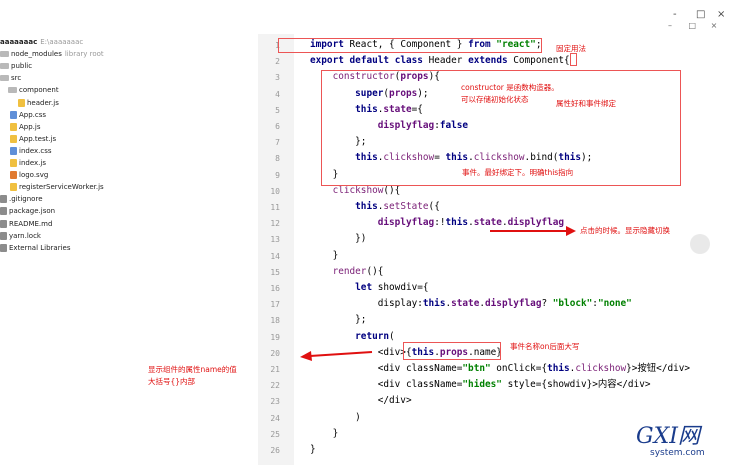 This screenshot has height=465, width=735. Describe the element at coordinates (677, 453) in the screenshot. I see `watermark-domain: system.com` at that location.